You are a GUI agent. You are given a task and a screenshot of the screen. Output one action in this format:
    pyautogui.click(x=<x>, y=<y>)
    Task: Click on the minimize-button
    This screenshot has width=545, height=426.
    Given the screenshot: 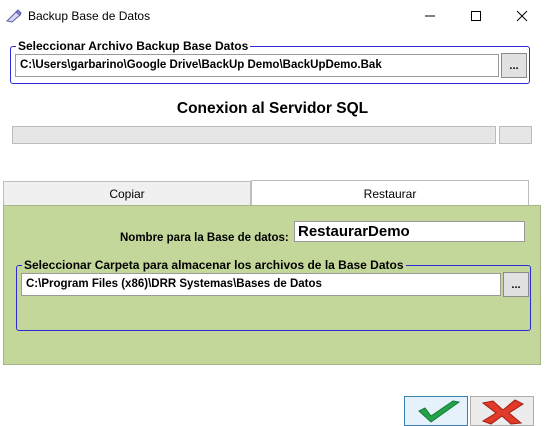 What is the action you would take?
    pyautogui.click(x=430, y=16)
    